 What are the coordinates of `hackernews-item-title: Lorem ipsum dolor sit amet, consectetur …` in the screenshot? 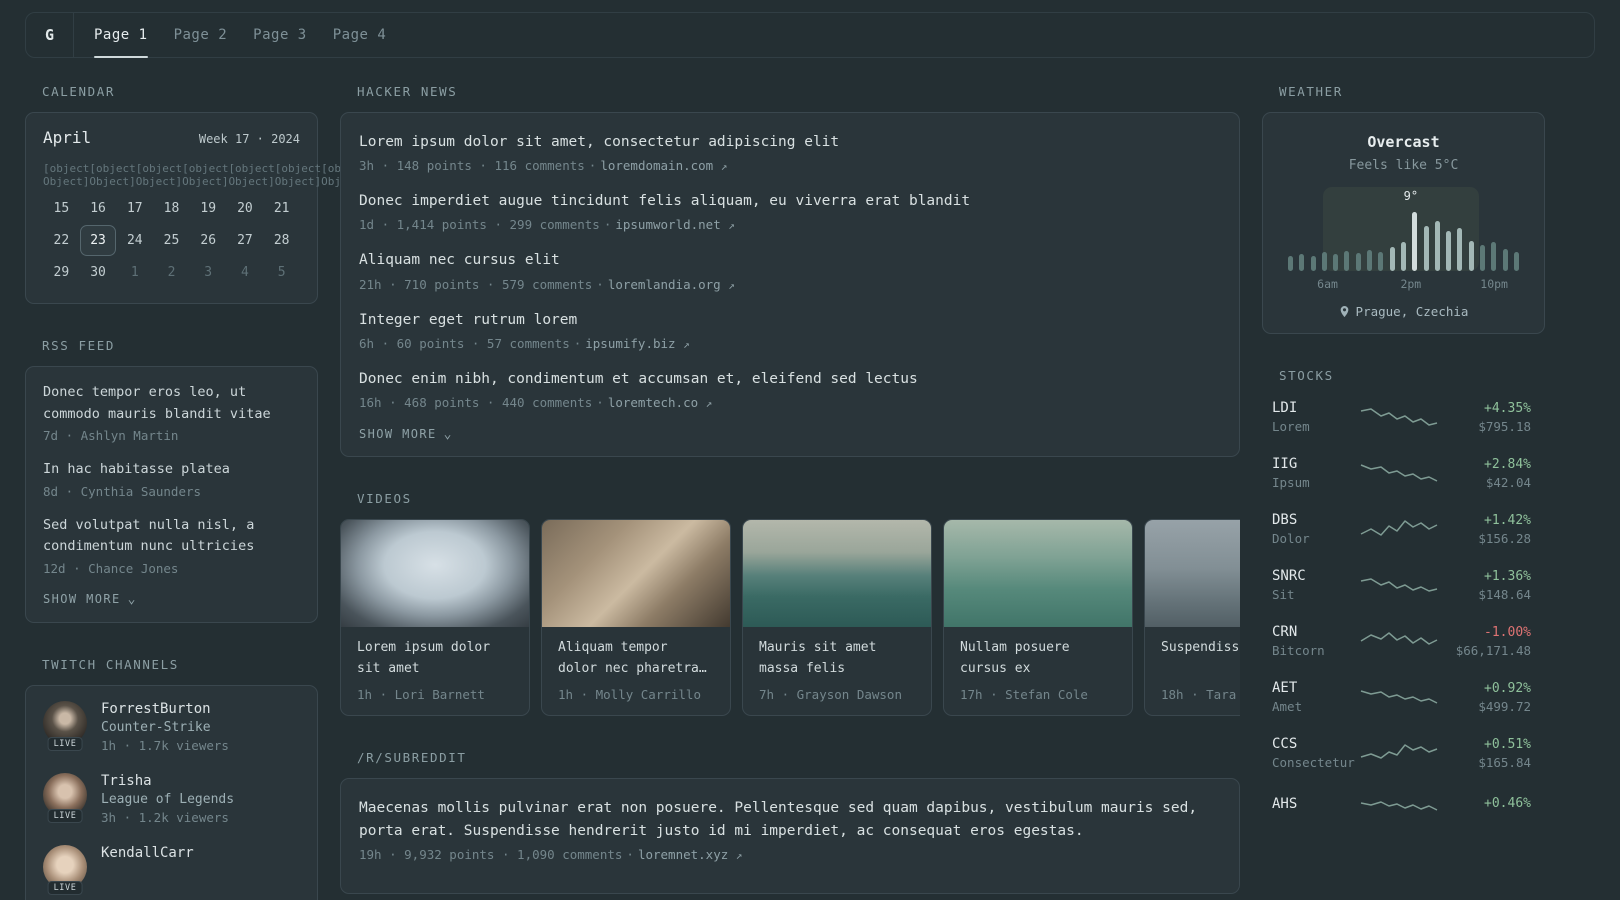 It's located at (790, 142).